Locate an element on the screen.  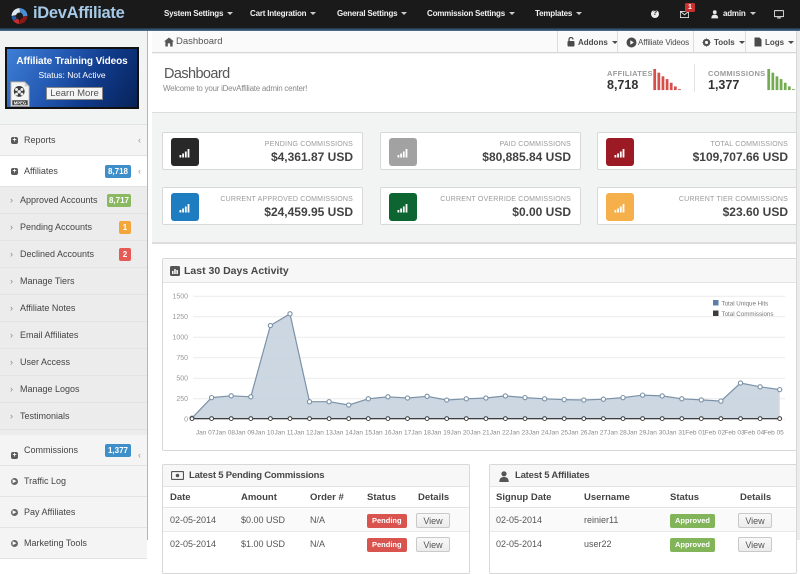
svg-text: Jan 22 is located at coordinates (500, 433).